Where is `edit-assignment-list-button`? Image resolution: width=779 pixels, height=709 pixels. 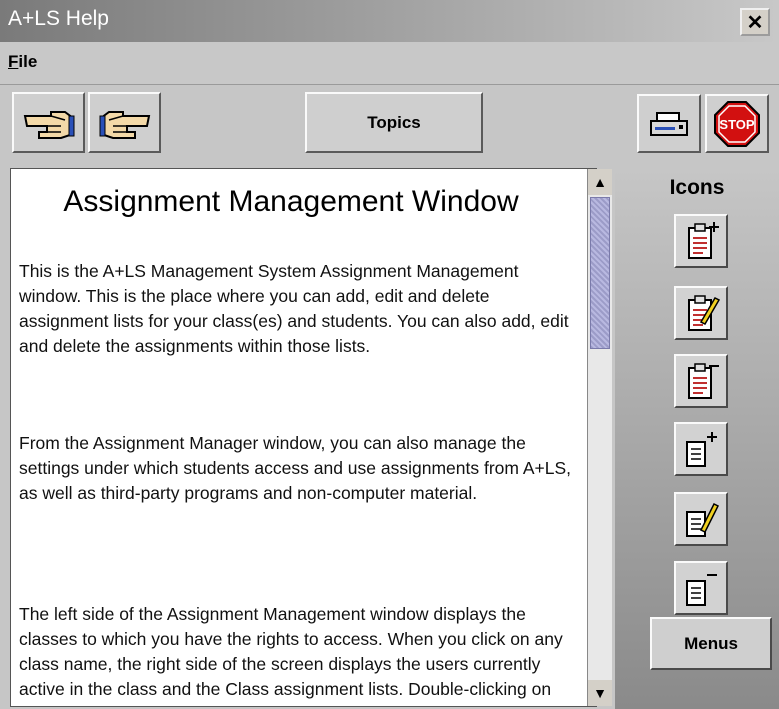 edit-assignment-list-button is located at coordinates (701, 313).